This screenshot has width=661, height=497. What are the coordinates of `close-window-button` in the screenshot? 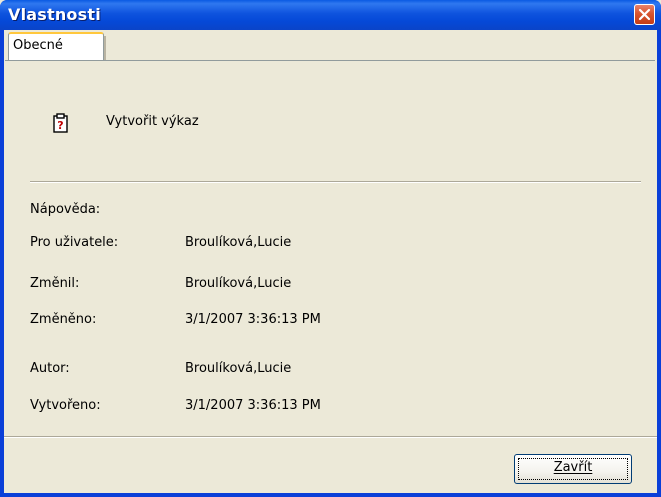 It's located at (644, 14).